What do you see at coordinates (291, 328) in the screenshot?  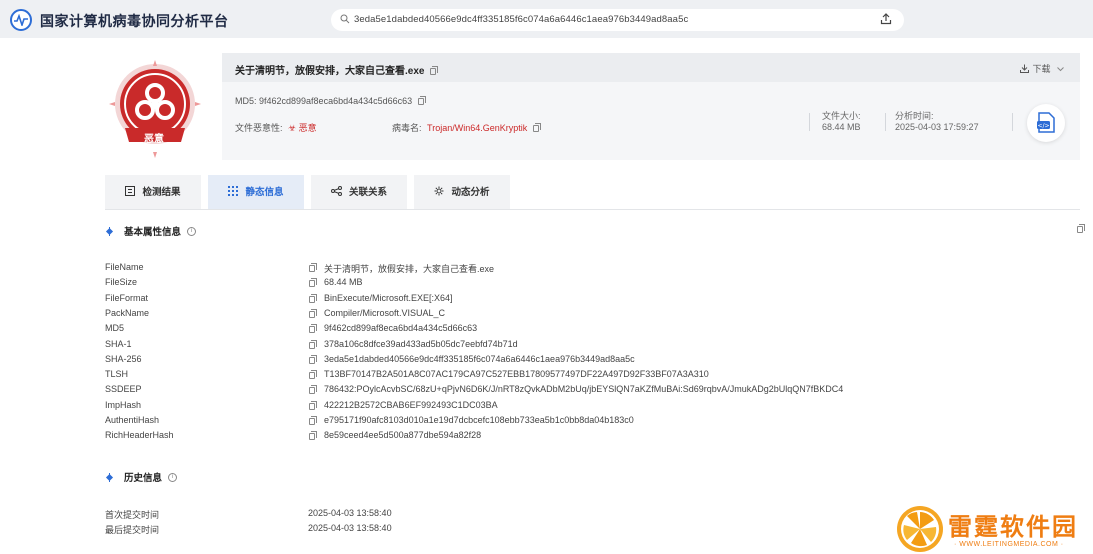 I see `property-row: MD5 9f462cd899af8eca6bd4a434c5d66c63` at bounding box center [291, 328].